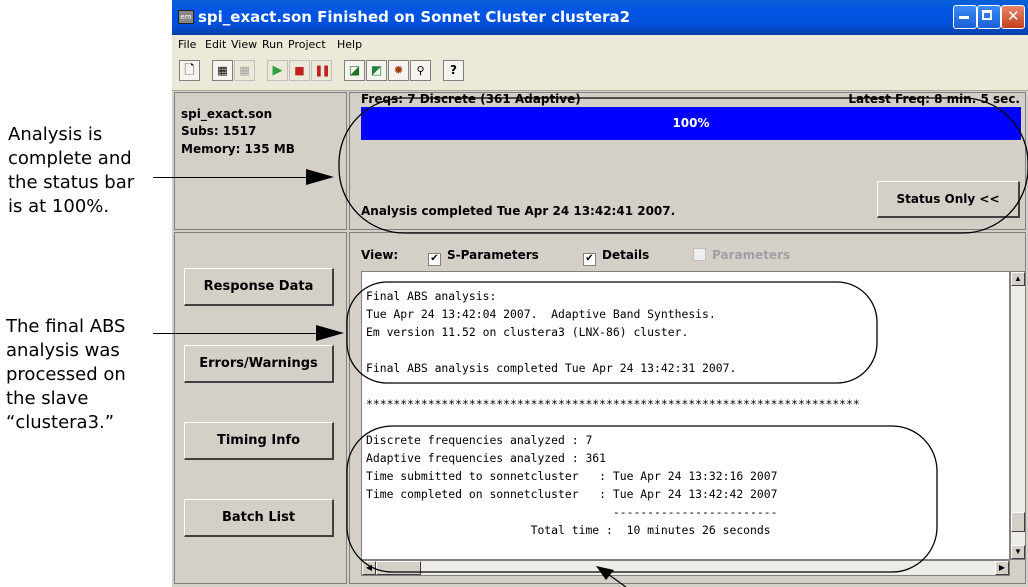 The width and height of the screenshot is (1028, 587). What do you see at coordinates (612, 332) in the screenshot?
I see `callout-ellipse-final-abs` at bounding box center [612, 332].